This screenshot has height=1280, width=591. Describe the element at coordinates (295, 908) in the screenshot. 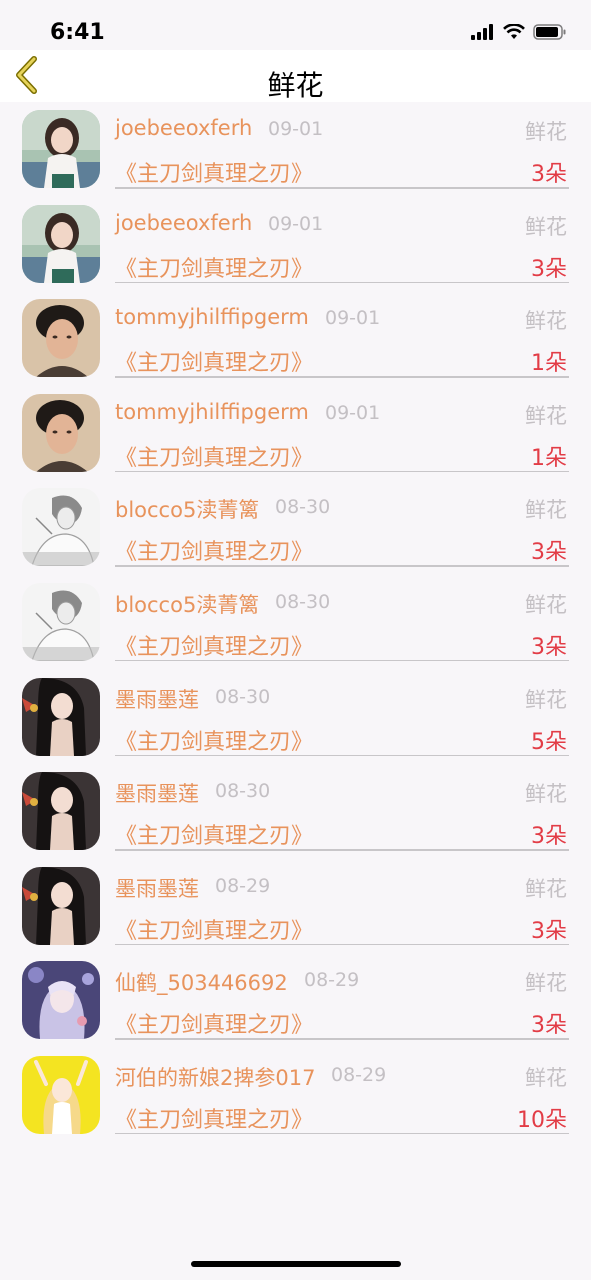

I see `list-item: 墨雨墨莲 08-29 鲜花《主刀剑真理之刃》 3朵` at that location.